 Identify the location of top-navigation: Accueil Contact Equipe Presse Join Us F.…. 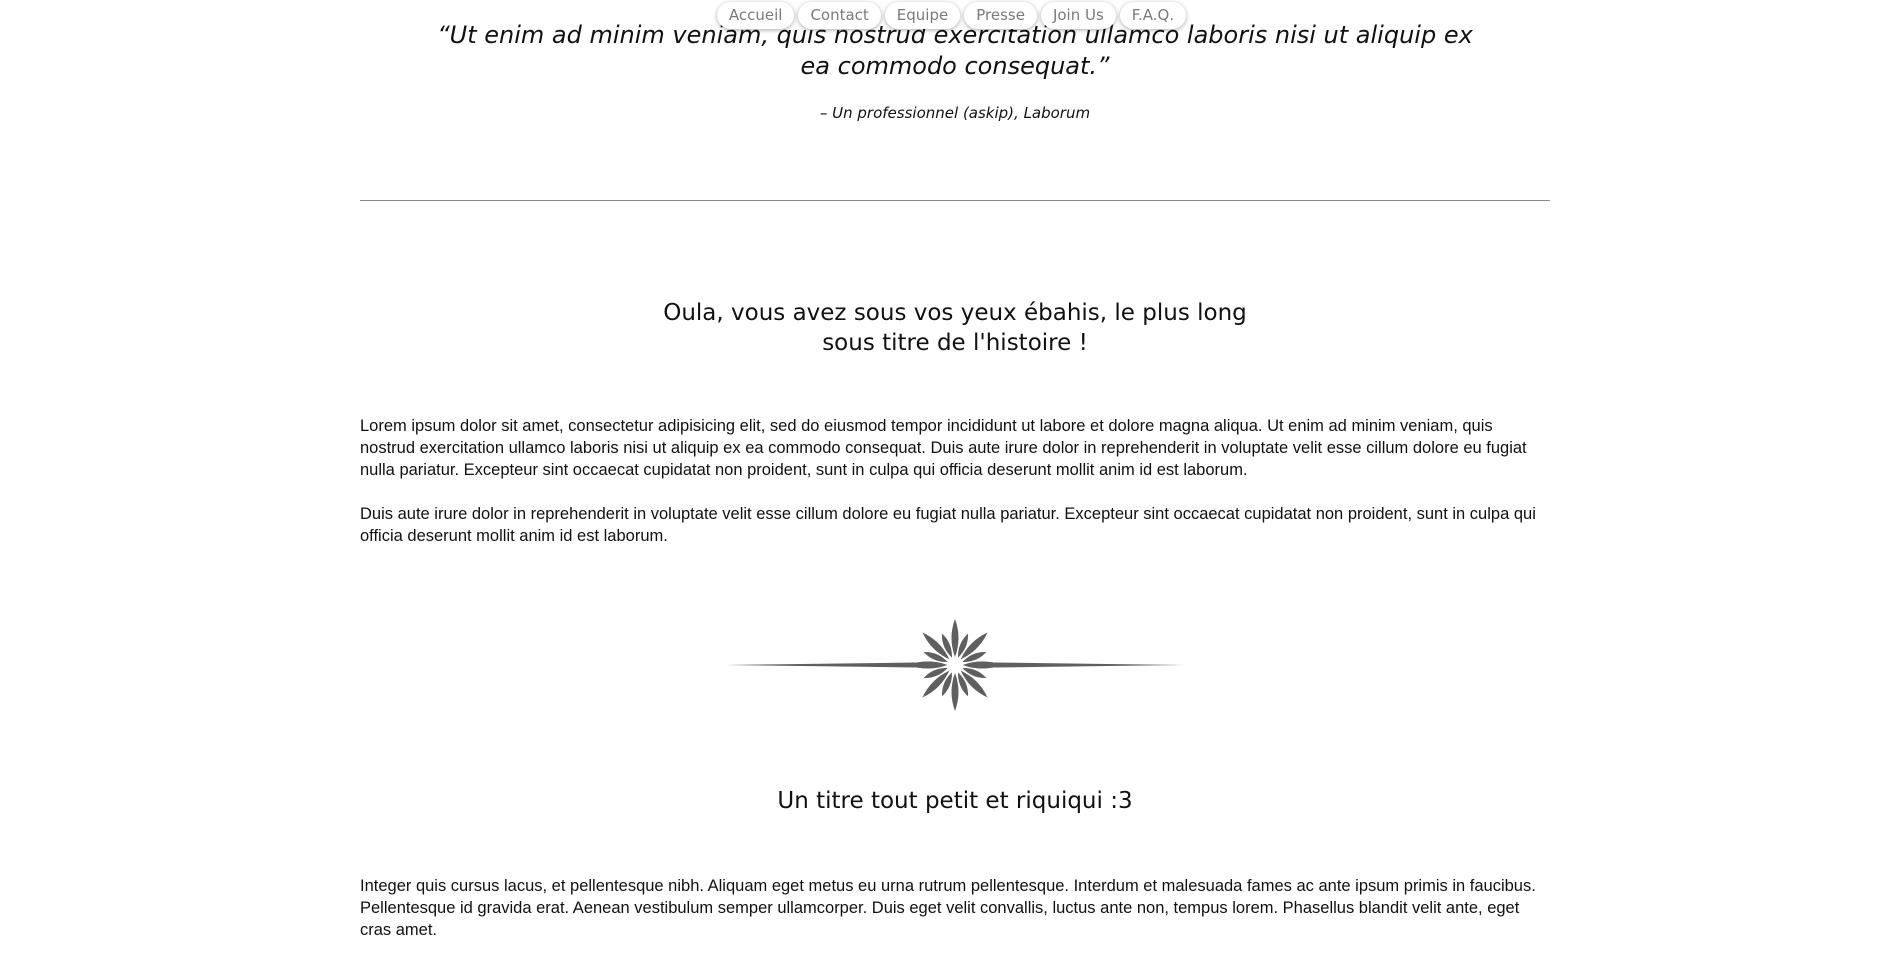
(951, 14).